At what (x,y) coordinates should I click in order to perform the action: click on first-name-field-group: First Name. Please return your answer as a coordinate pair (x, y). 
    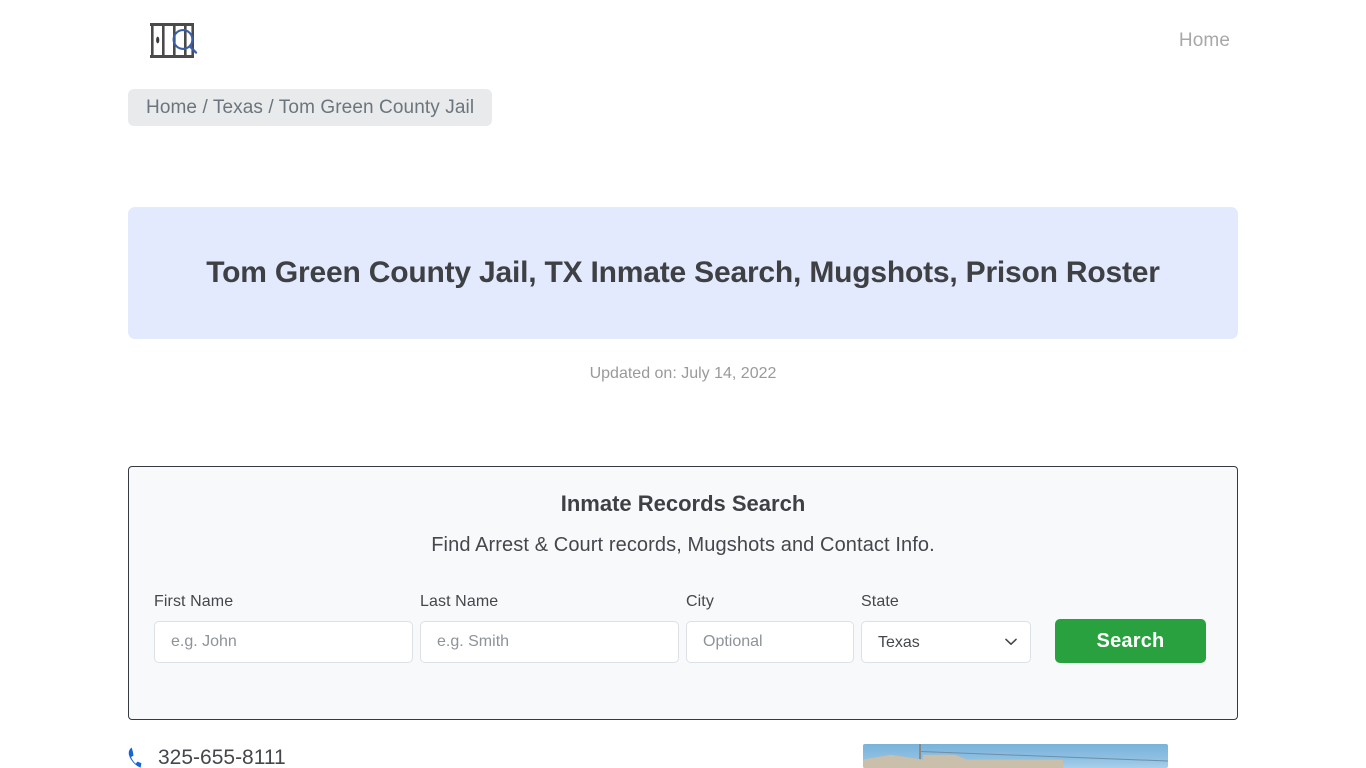
    Looking at the image, I should click on (283, 628).